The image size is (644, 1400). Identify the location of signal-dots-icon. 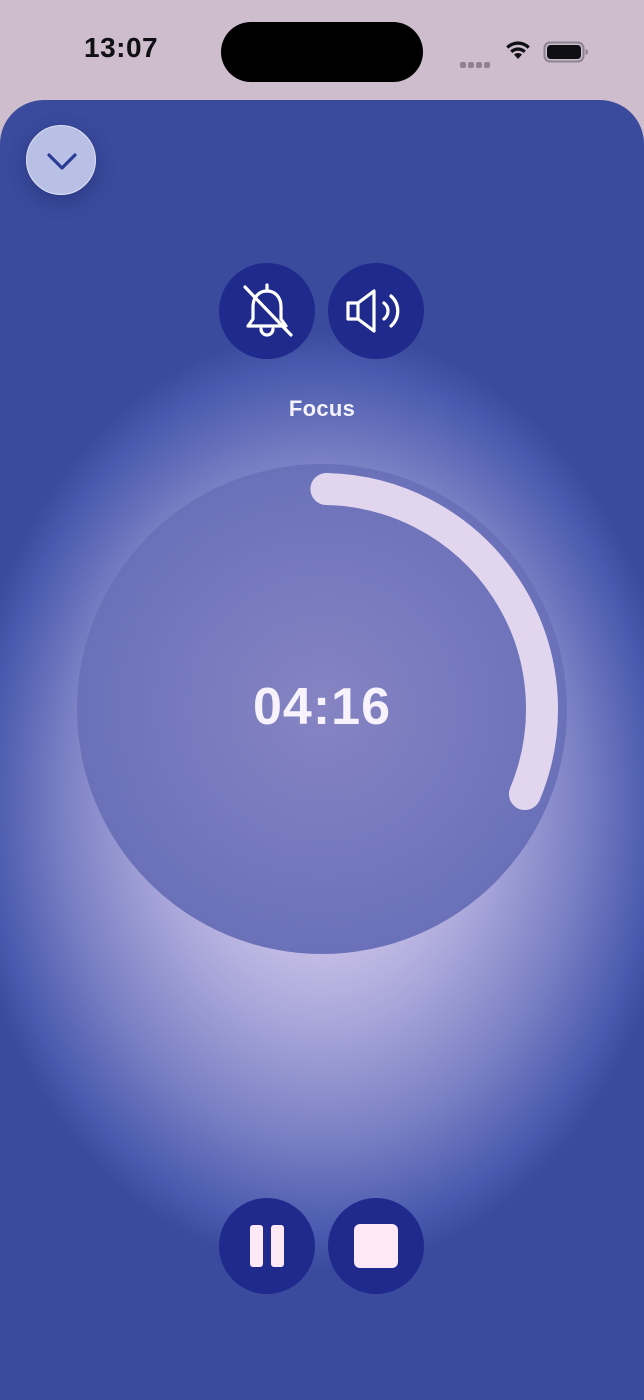
(476, 64).